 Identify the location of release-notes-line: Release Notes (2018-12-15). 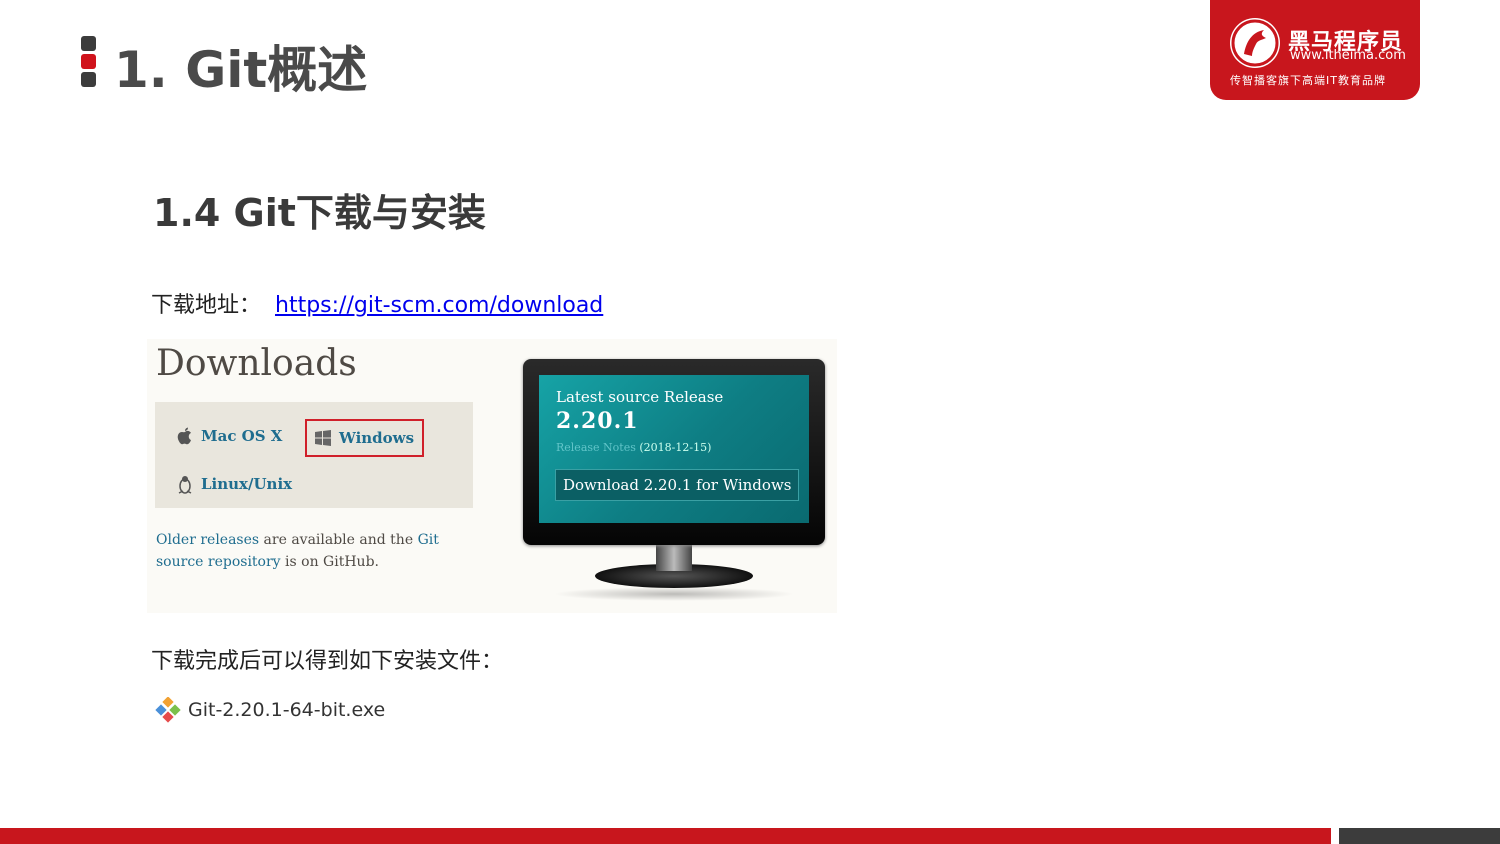
(633, 447).